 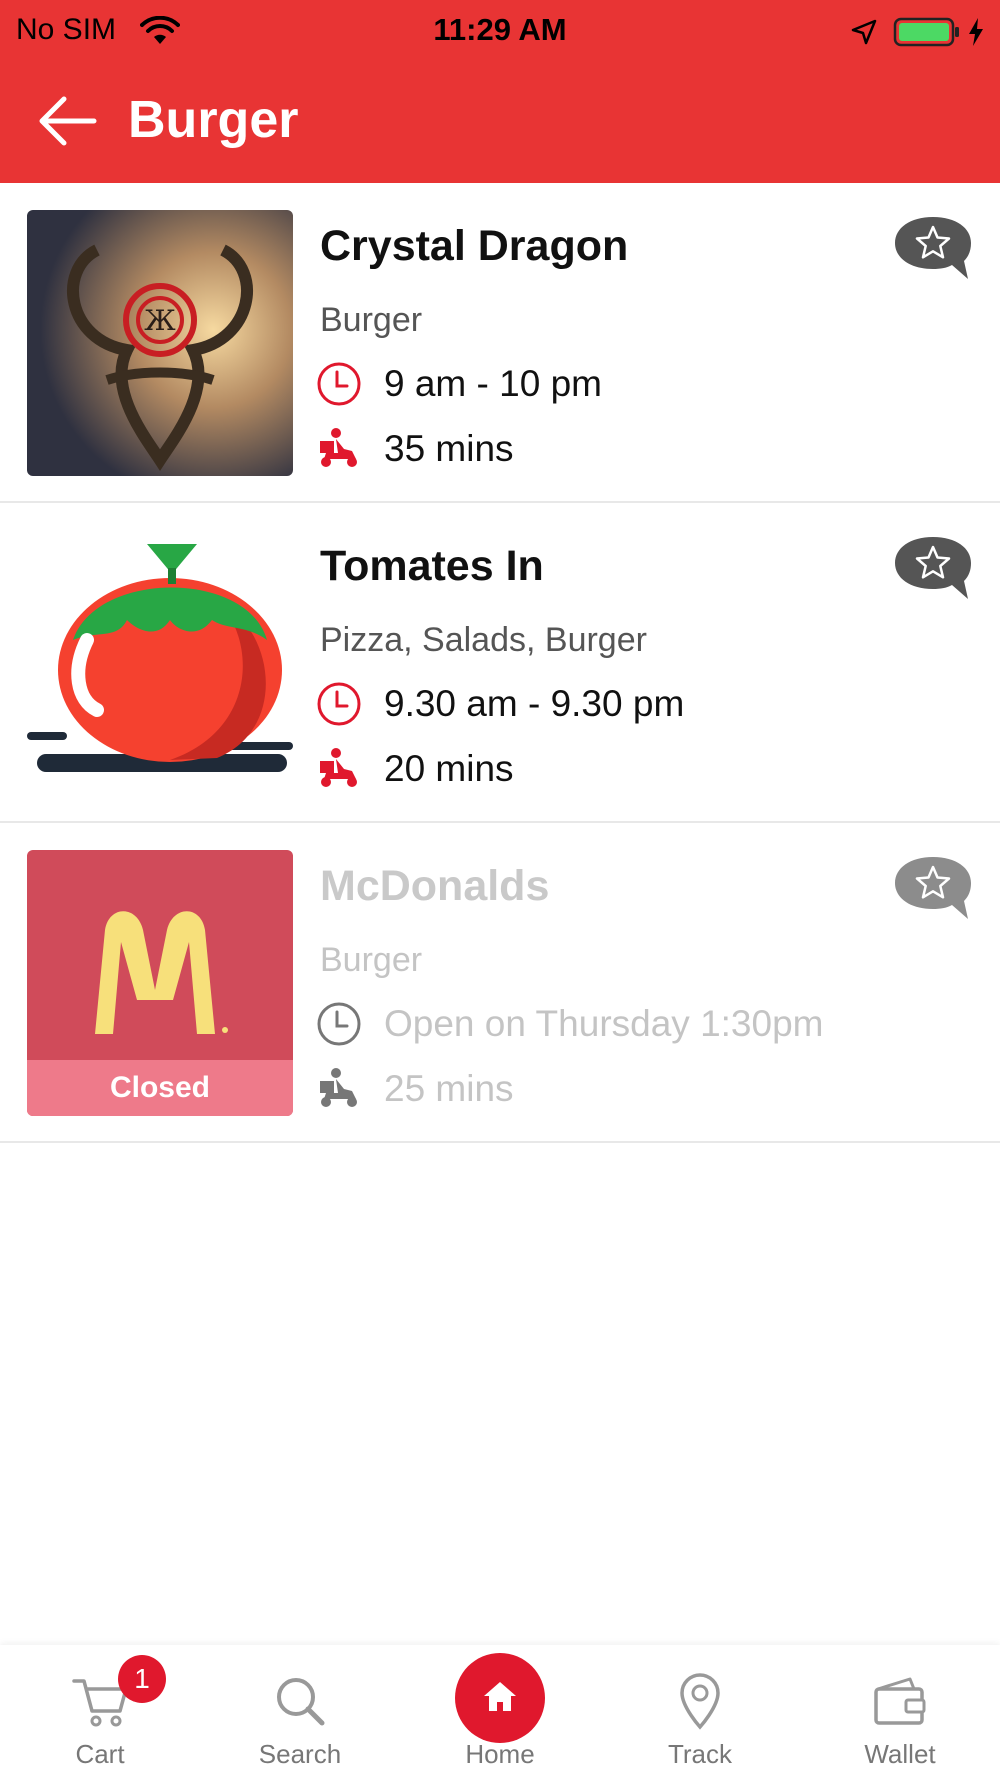 I want to click on restaurant-name: McDonalds, so click(x=435, y=886).